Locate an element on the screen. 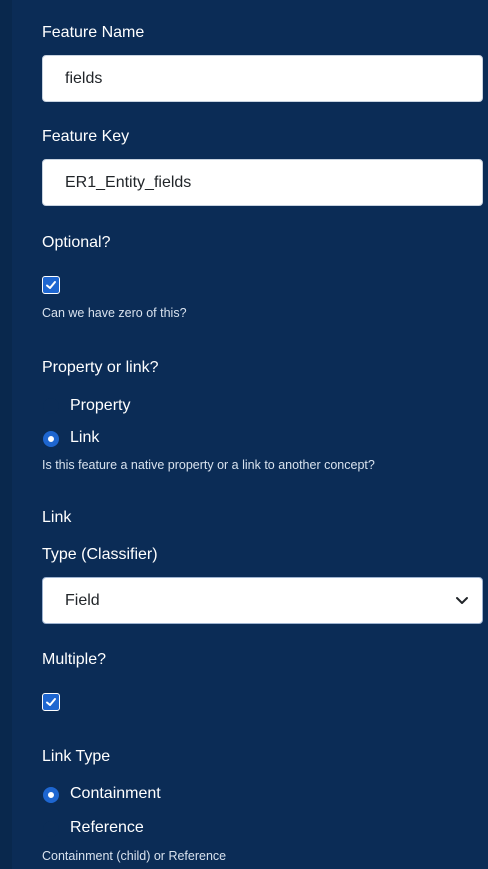 The image size is (488, 869). optional-label: Optional? is located at coordinates (76, 242).